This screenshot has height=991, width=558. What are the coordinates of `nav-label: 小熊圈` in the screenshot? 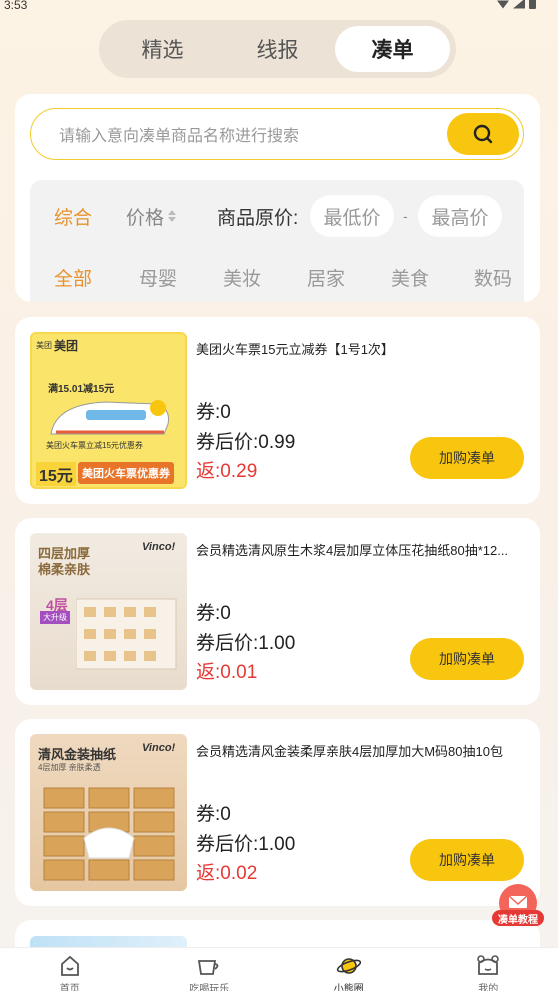 It's located at (348, 987).